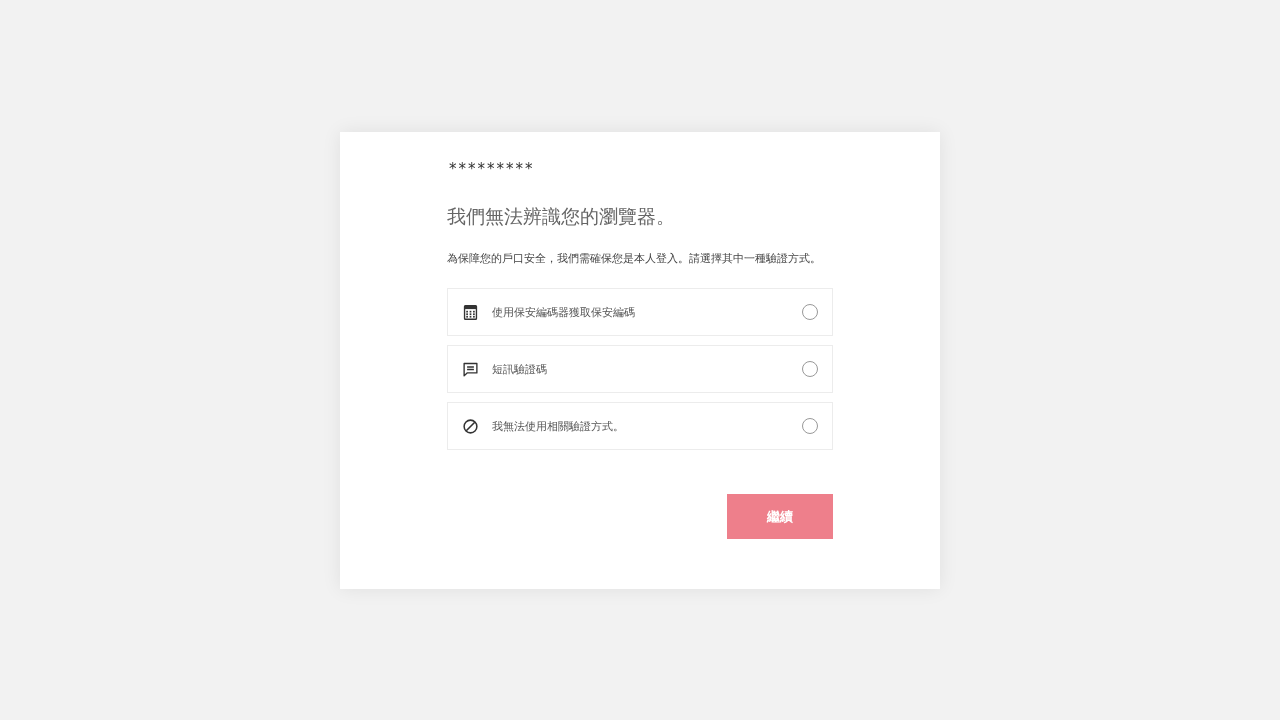 This screenshot has height=720, width=1280. Describe the element at coordinates (470, 426) in the screenshot. I see `blocked-icon` at that location.